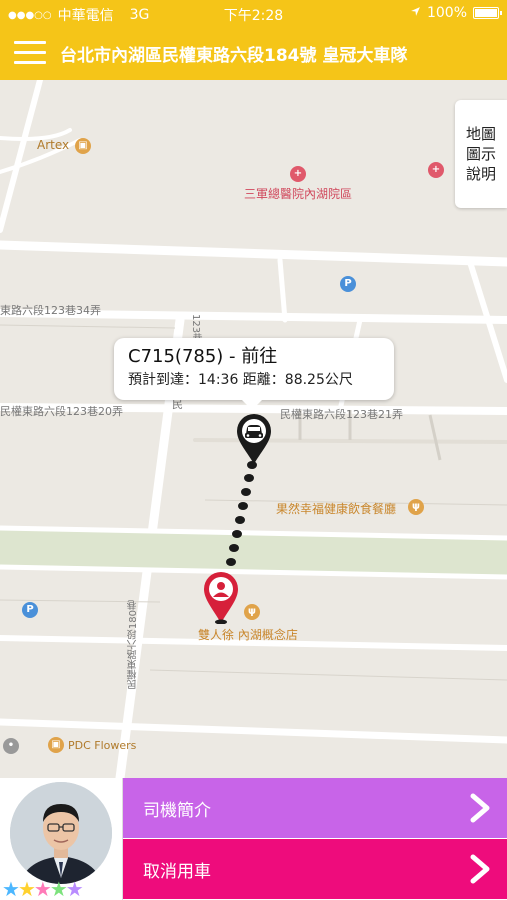  Describe the element at coordinates (177, 871) in the screenshot. I see `cancel-ride-label: 取消用車` at that location.